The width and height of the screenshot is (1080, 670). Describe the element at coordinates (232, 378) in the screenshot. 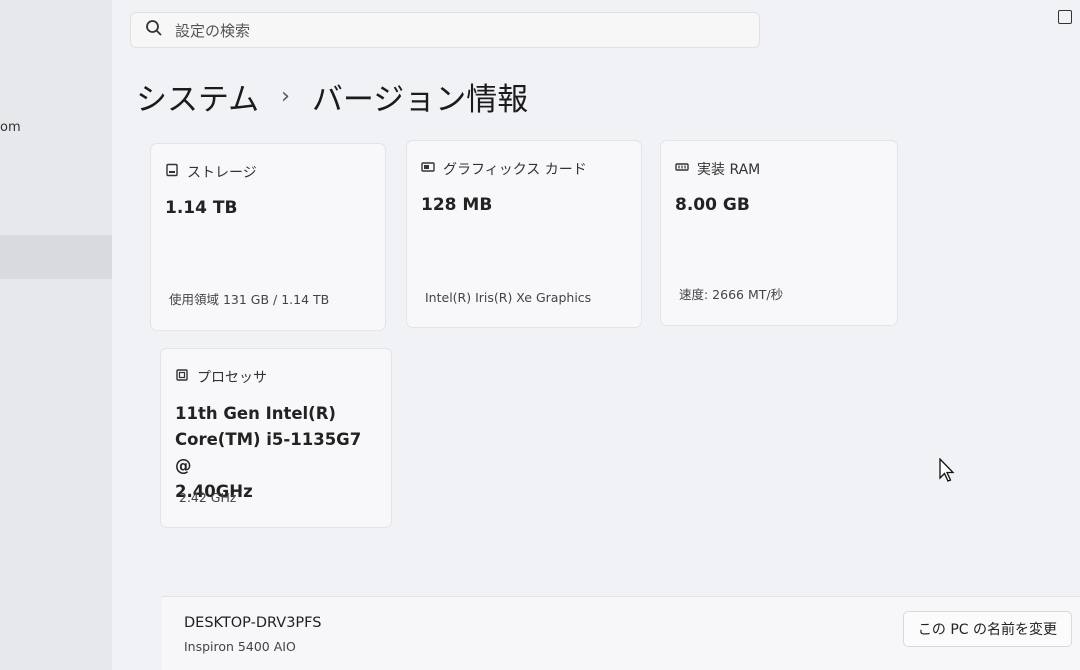

I see `processor-title: プロセッサ` at that location.